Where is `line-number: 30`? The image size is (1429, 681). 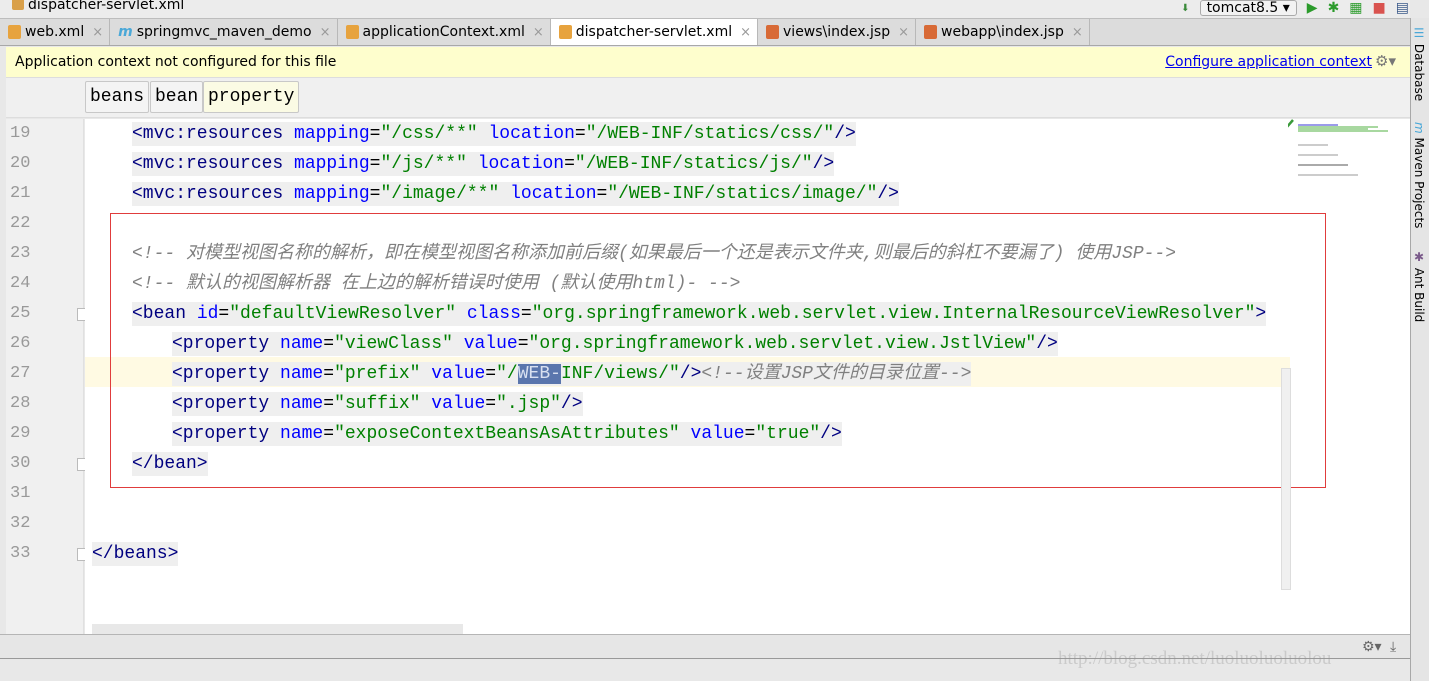
line-number: 30 is located at coordinates (20, 463).